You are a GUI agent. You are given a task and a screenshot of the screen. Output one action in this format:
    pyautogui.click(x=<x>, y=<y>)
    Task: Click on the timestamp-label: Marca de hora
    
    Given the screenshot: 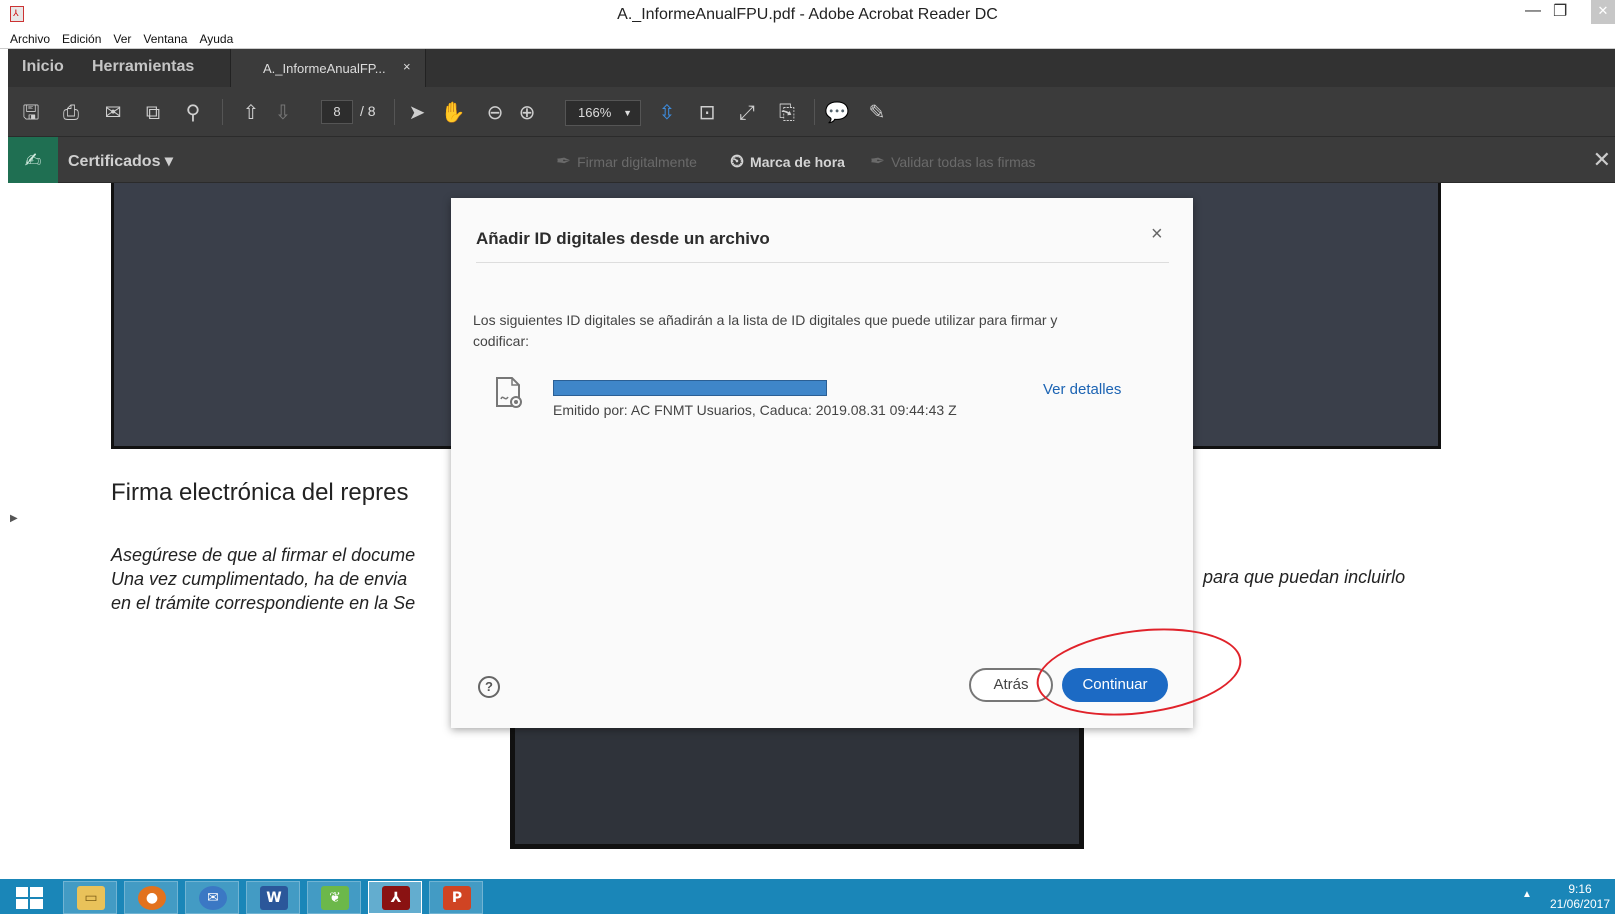 What is the action you would take?
    pyautogui.click(x=797, y=162)
    